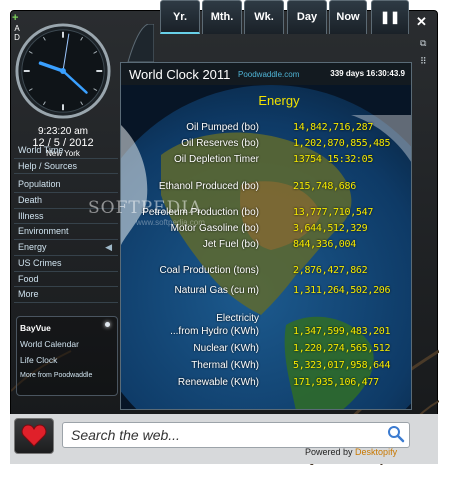 The width and height of the screenshot is (455, 478). Describe the element at coordinates (222, 127) in the screenshot. I see `stat-label: Oil Pumped (bo)` at that location.